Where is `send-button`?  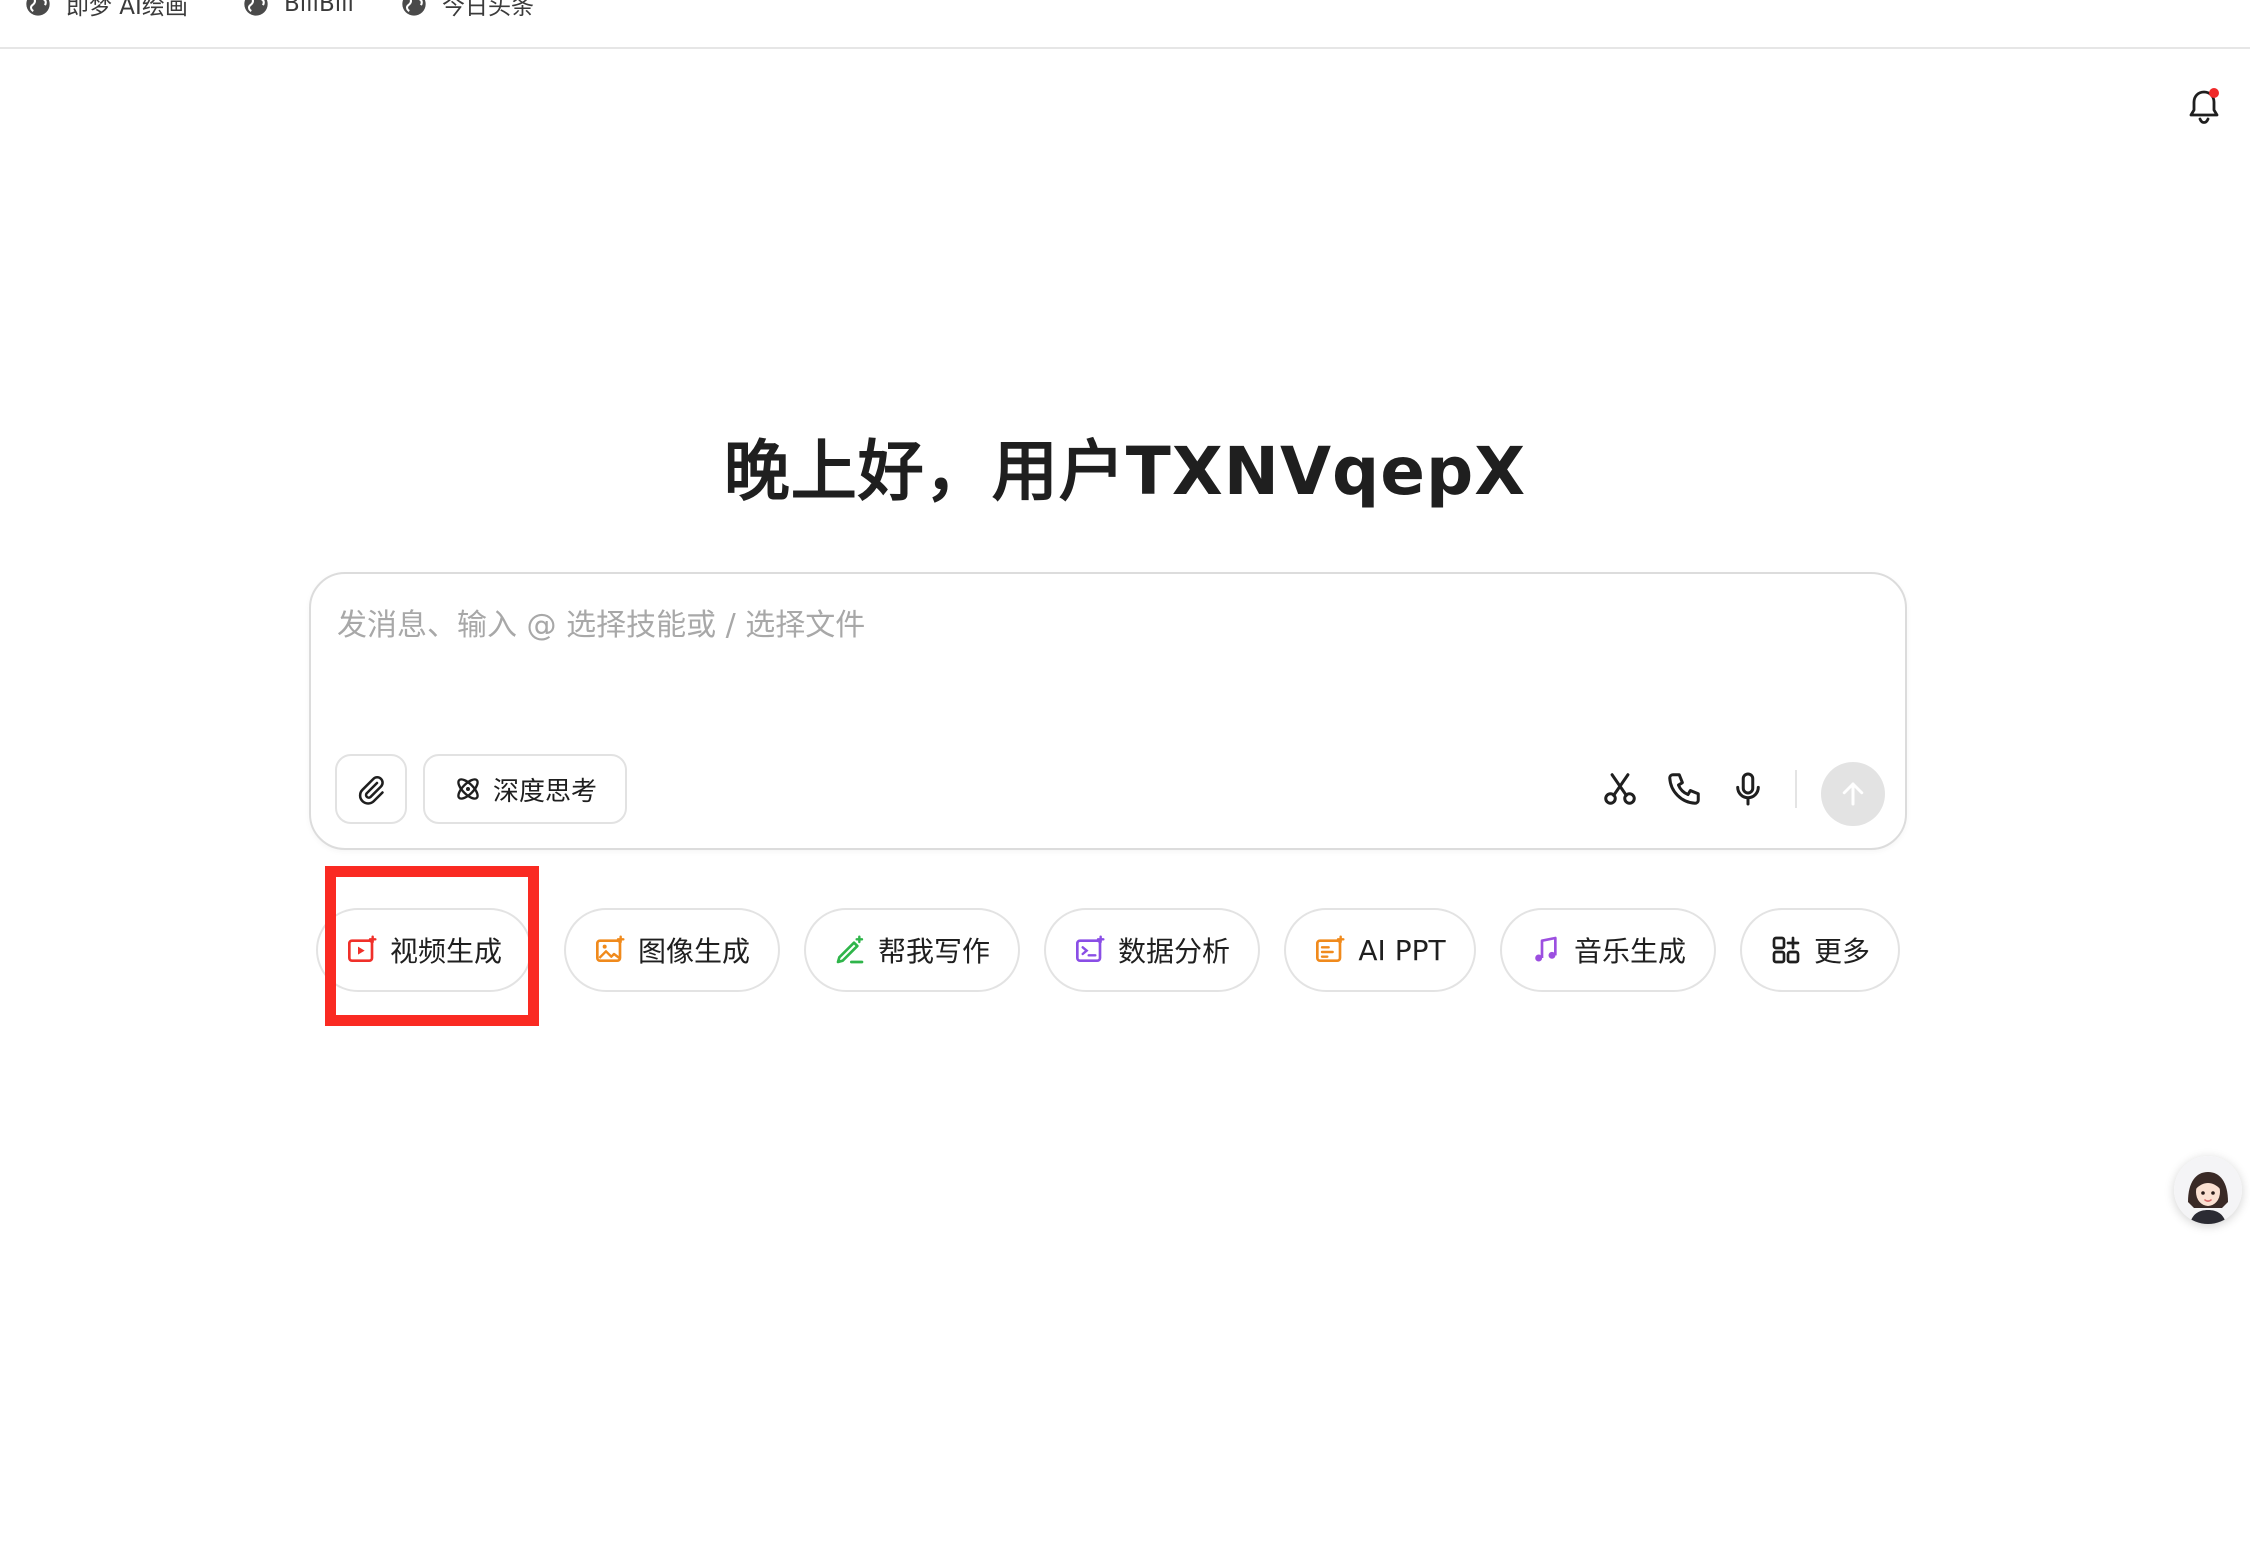 send-button is located at coordinates (1853, 794).